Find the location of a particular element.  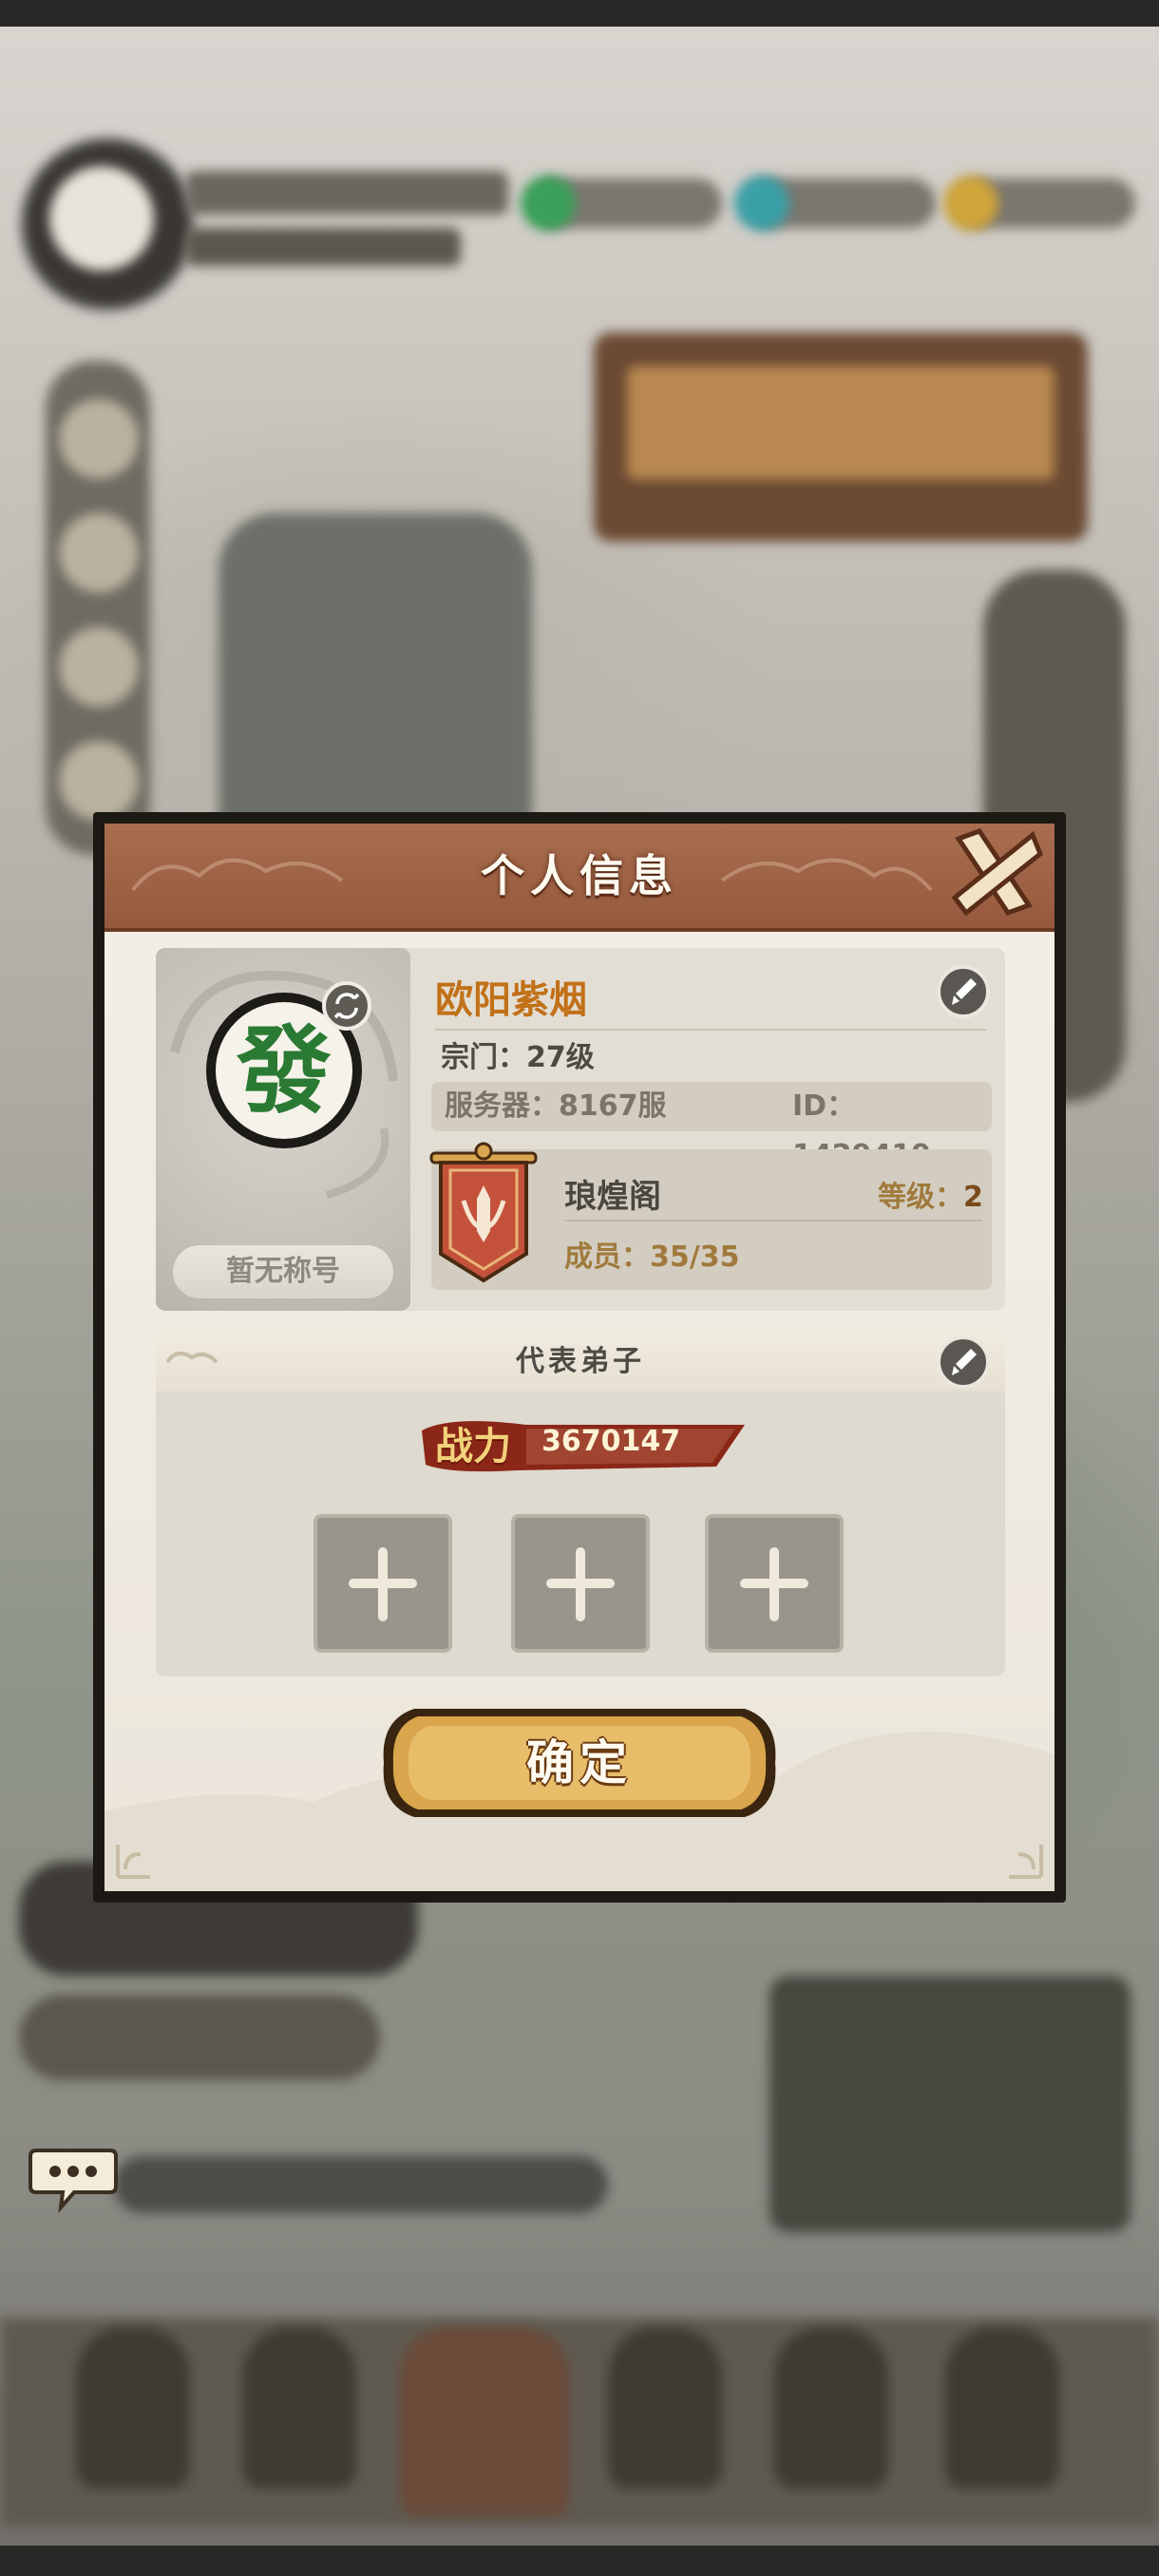

chat-button is located at coordinates (73, 2179).